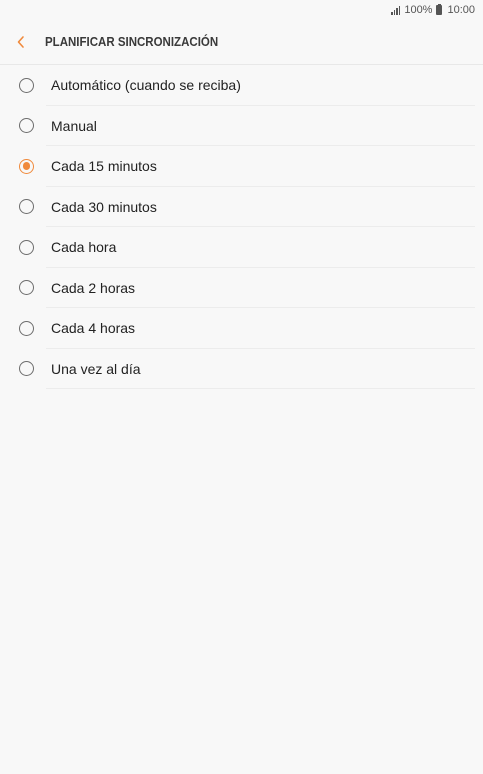 Image resolution: width=483 pixels, height=774 pixels. What do you see at coordinates (84, 247) in the screenshot?
I see `option-label: Cada hora` at bounding box center [84, 247].